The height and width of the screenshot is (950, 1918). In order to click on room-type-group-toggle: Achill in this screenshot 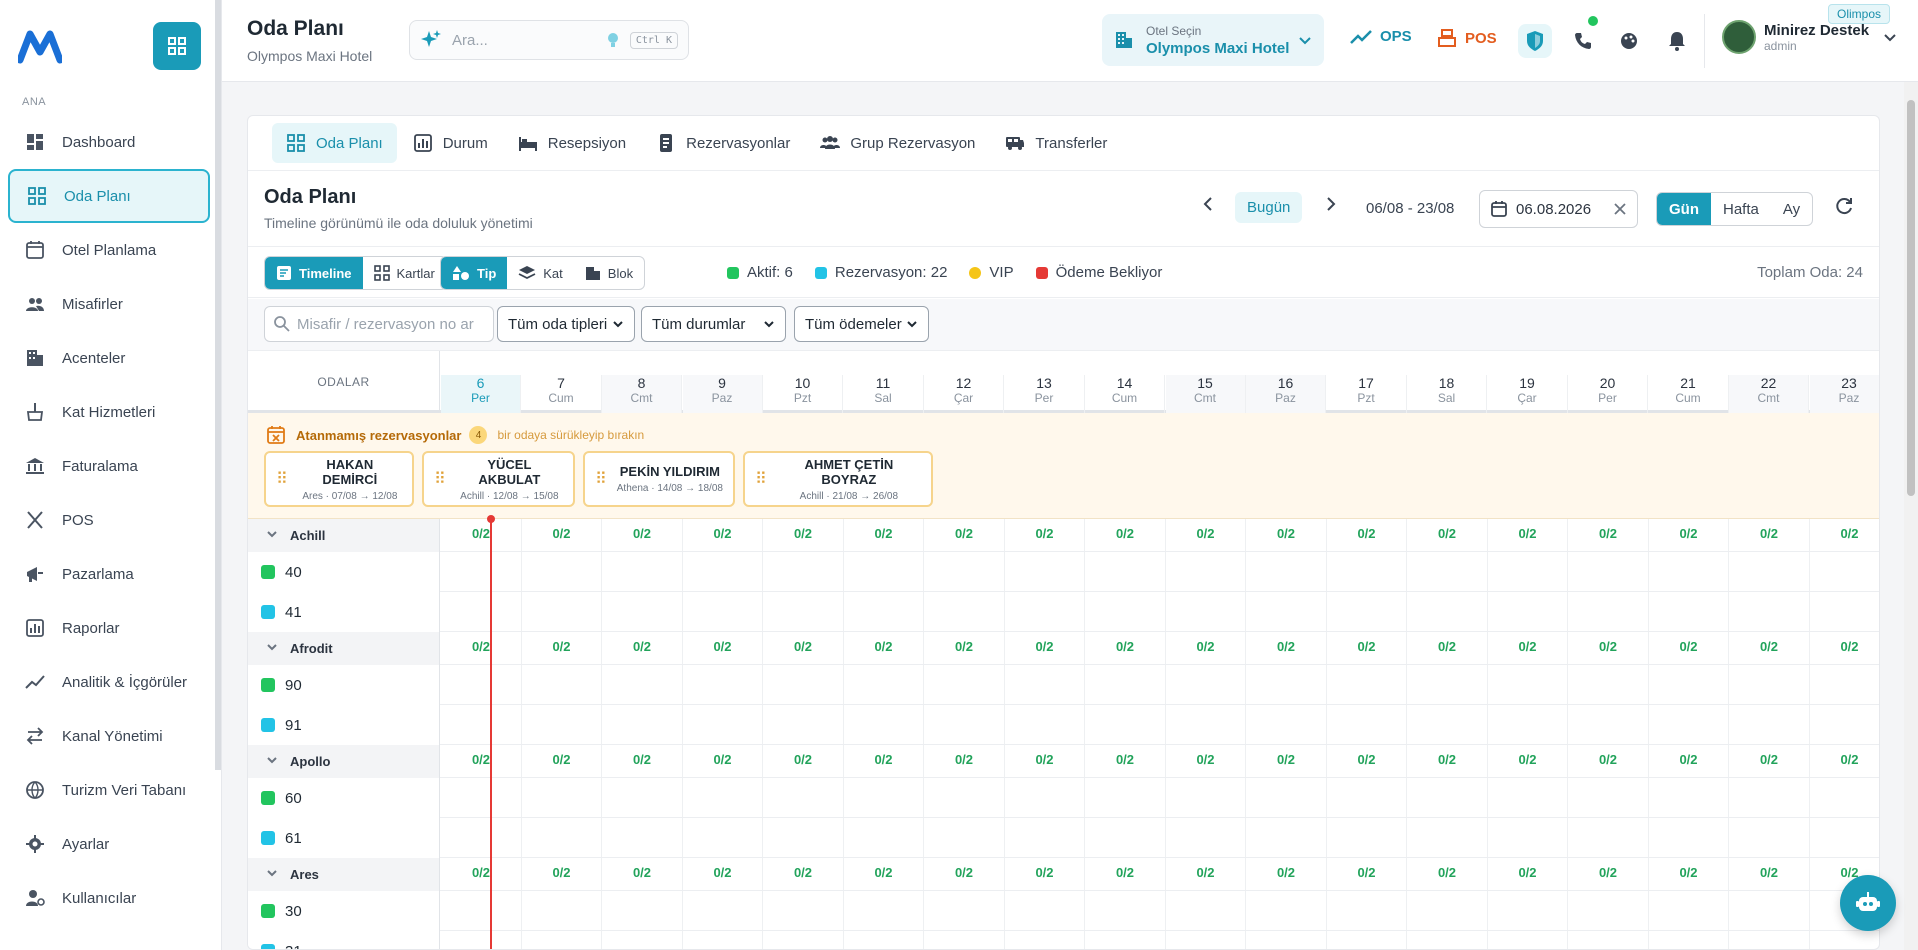, I will do `click(344, 535)`.